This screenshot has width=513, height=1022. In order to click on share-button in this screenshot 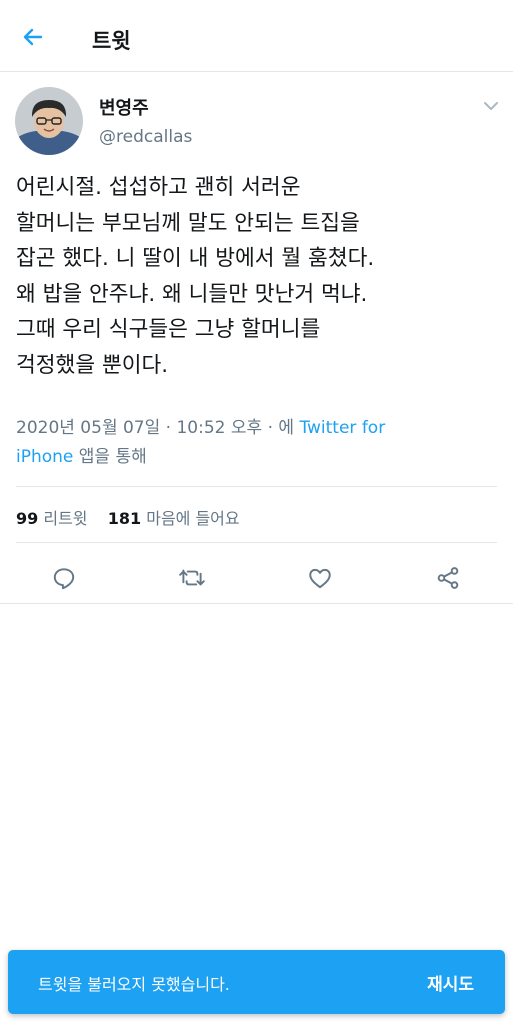, I will do `click(448, 578)`.